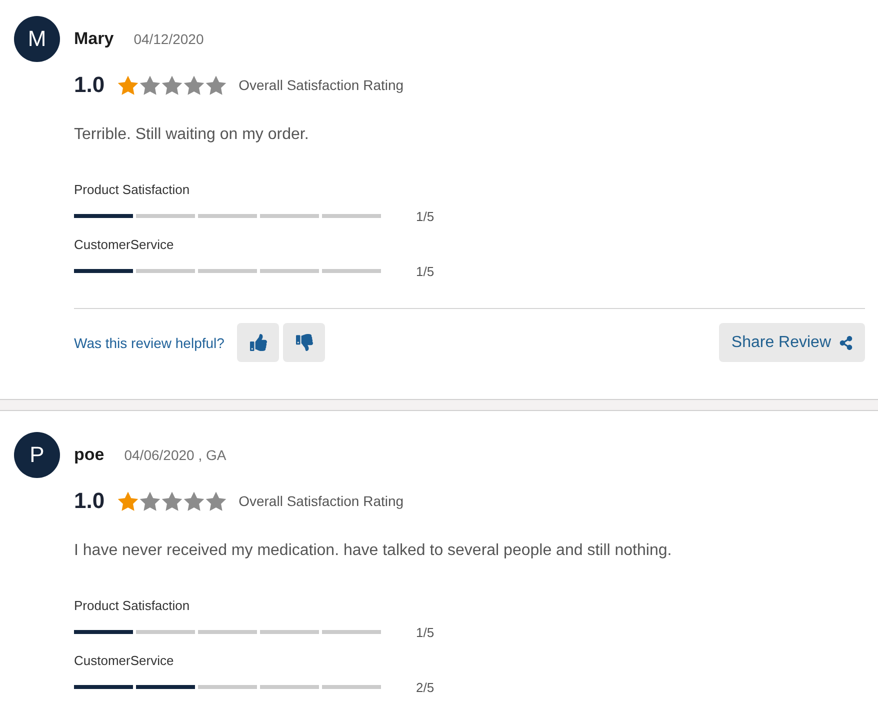 The image size is (878, 714). Describe the element at coordinates (792, 342) in the screenshot. I see `share-review-button: Share Review` at that location.